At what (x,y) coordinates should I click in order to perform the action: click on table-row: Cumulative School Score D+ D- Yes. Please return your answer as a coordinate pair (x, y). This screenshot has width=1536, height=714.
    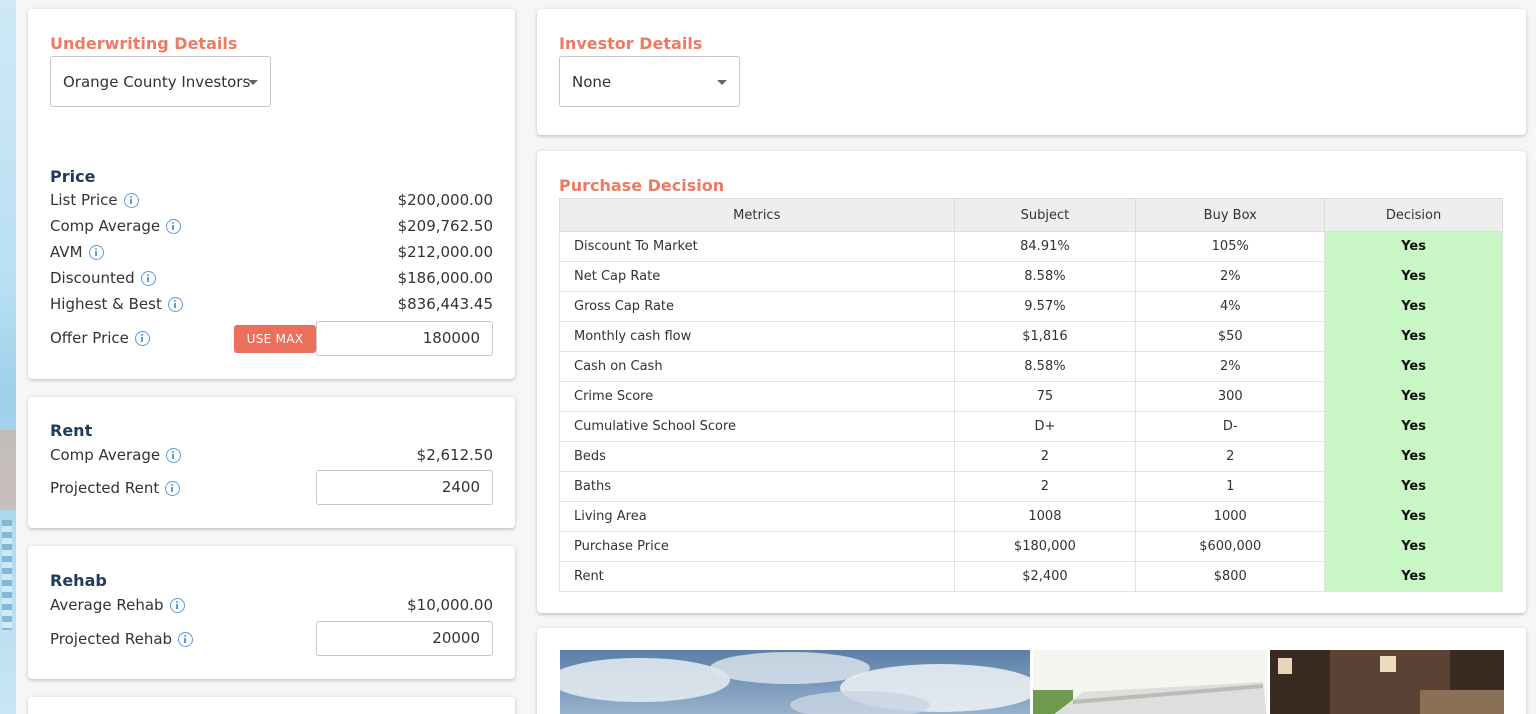
    Looking at the image, I should click on (1031, 426).